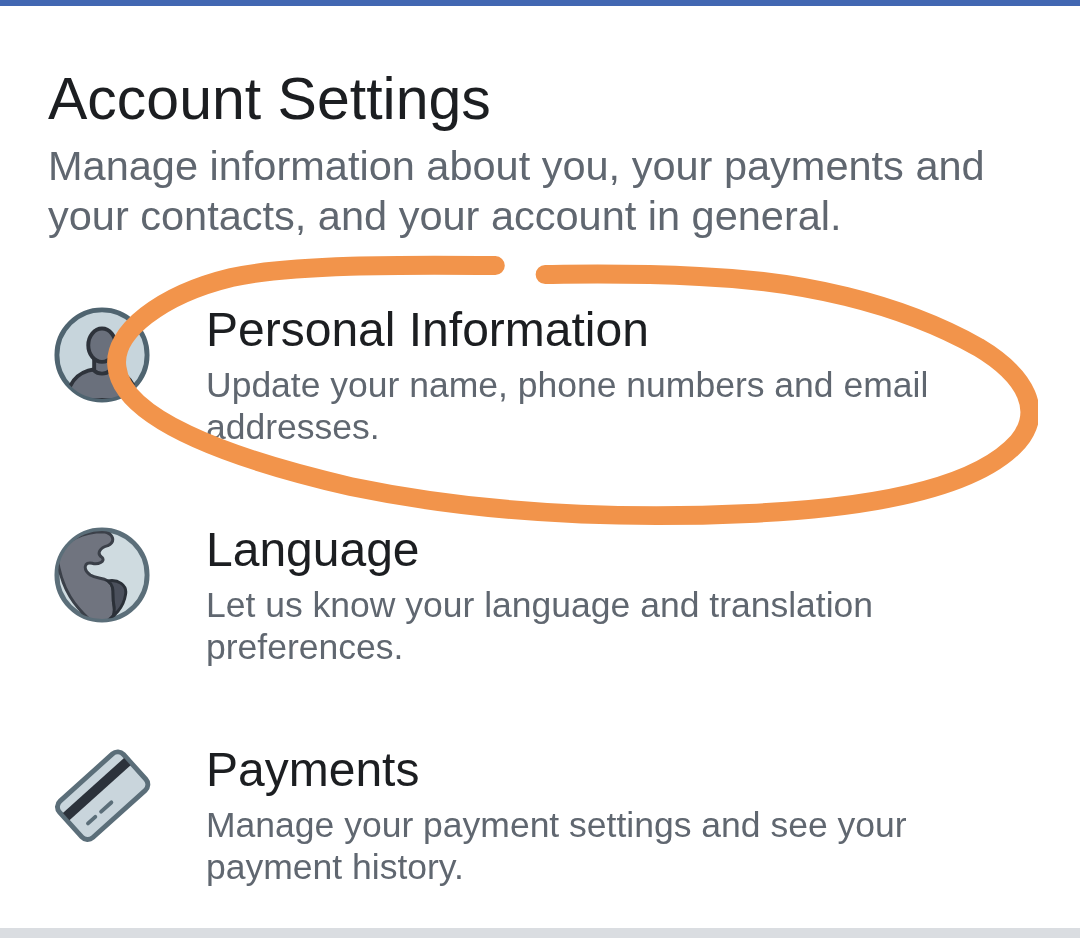 Image resolution: width=1080 pixels, height=938 pixels. I want to click on settings-item-description: Update your name, phone numbers and email addresses., so click(568, 406).